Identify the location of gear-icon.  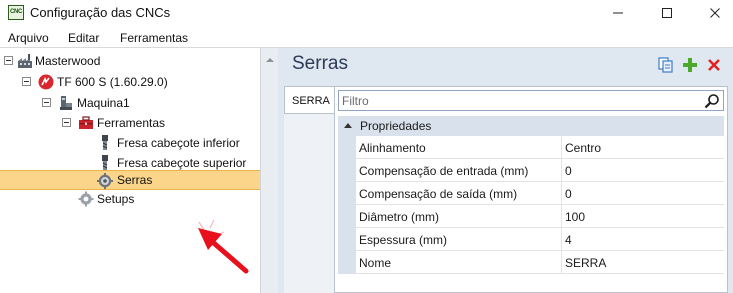
(86, 199).